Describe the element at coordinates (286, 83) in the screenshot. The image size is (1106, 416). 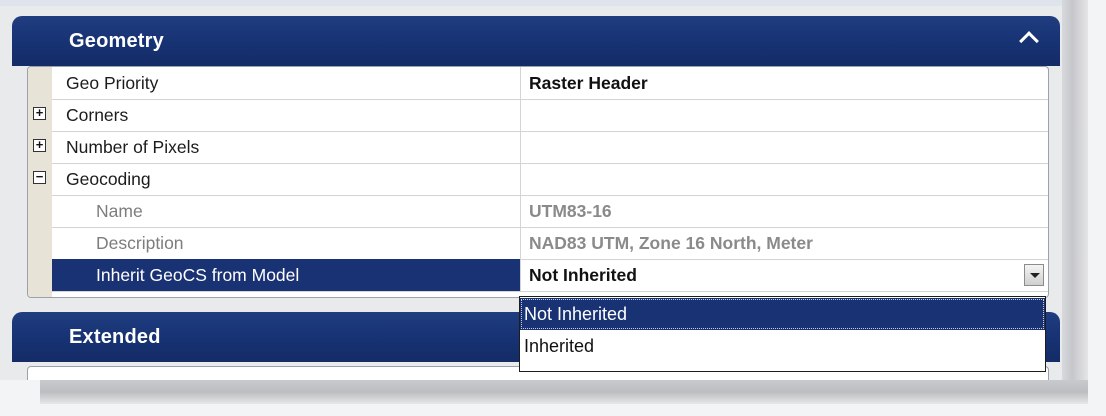
I see `property-name: Geo Priority` at that location.